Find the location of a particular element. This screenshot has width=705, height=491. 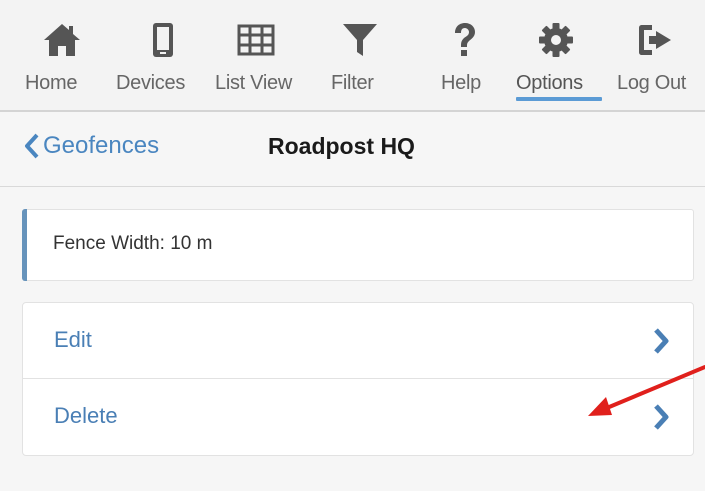

fence-width-info: Fence Width: 10 m is located at coordinates (358, 245).